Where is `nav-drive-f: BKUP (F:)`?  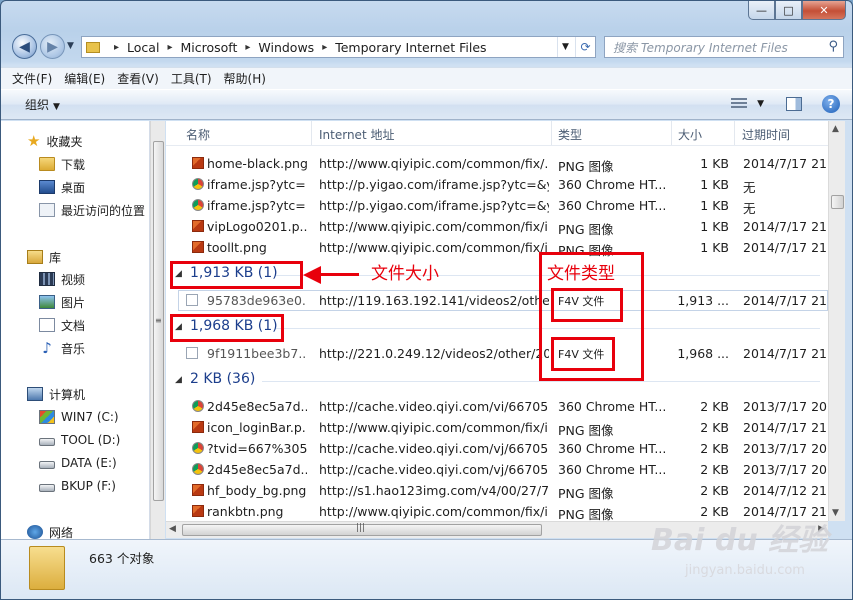 nav-drive-f: BKUP (F:) is located at coordinates (77, 486).